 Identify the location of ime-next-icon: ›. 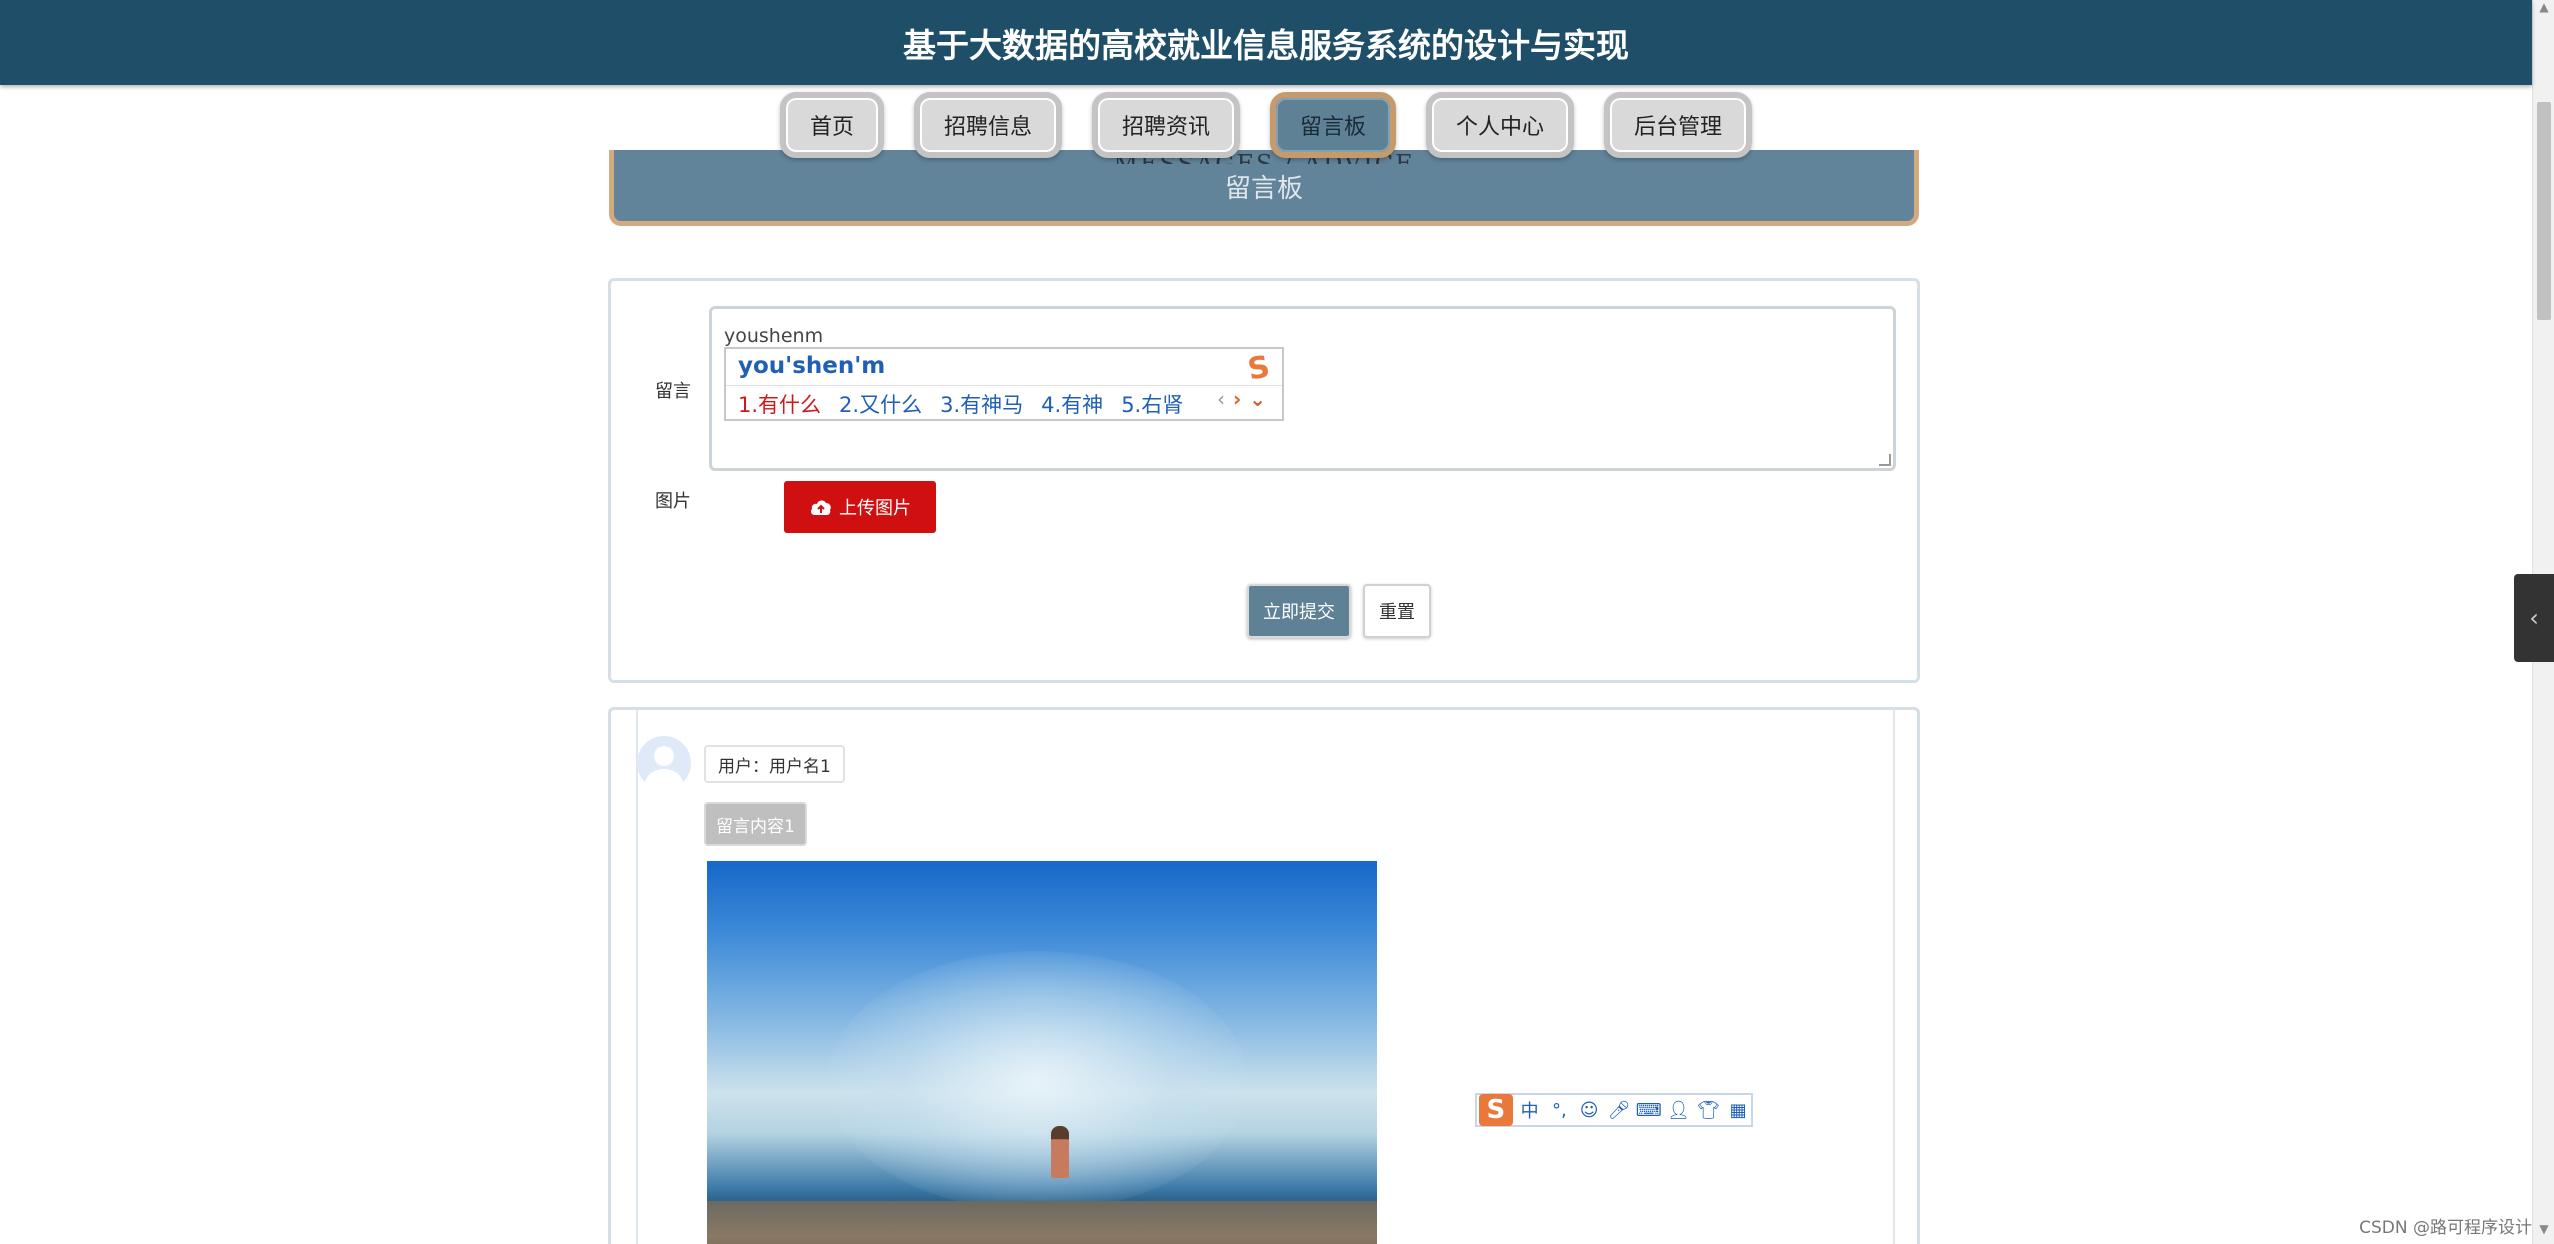
(1241, 399).